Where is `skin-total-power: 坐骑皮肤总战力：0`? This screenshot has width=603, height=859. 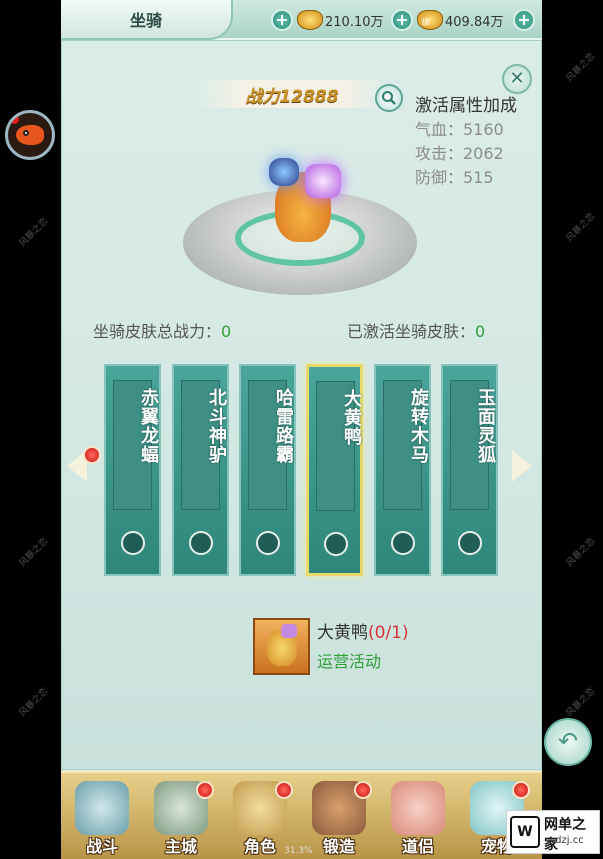 skin-total-power: 坐骑皮肤总战力：0 is located at coordinates (162, 330).